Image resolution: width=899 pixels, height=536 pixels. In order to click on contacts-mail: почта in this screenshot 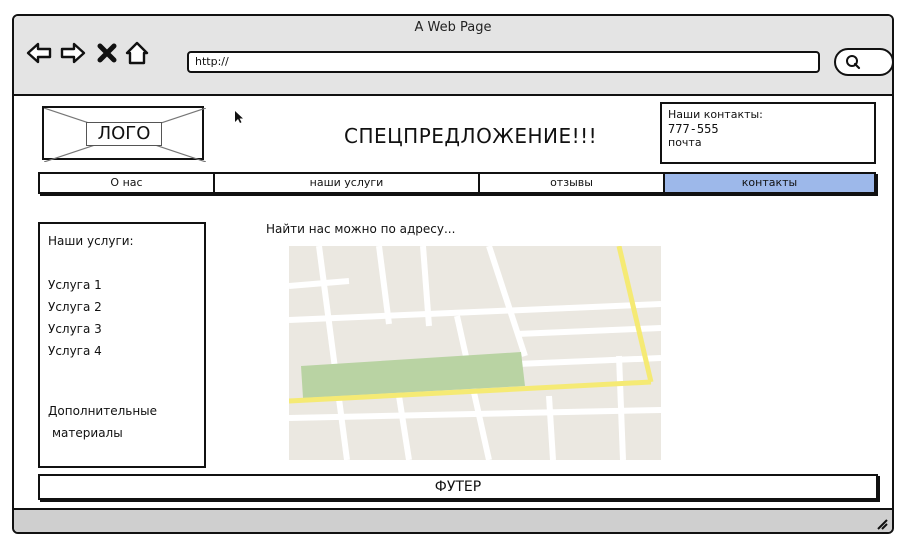, I will do `click(768, 143)`.